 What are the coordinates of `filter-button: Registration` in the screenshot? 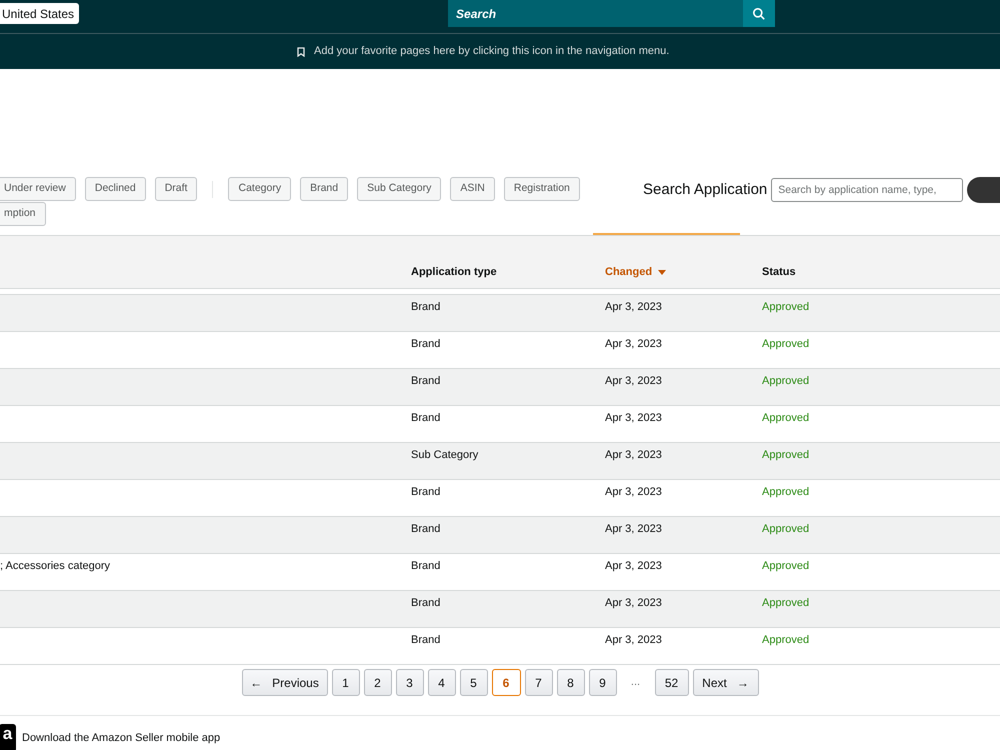 It's located at (542, 189).